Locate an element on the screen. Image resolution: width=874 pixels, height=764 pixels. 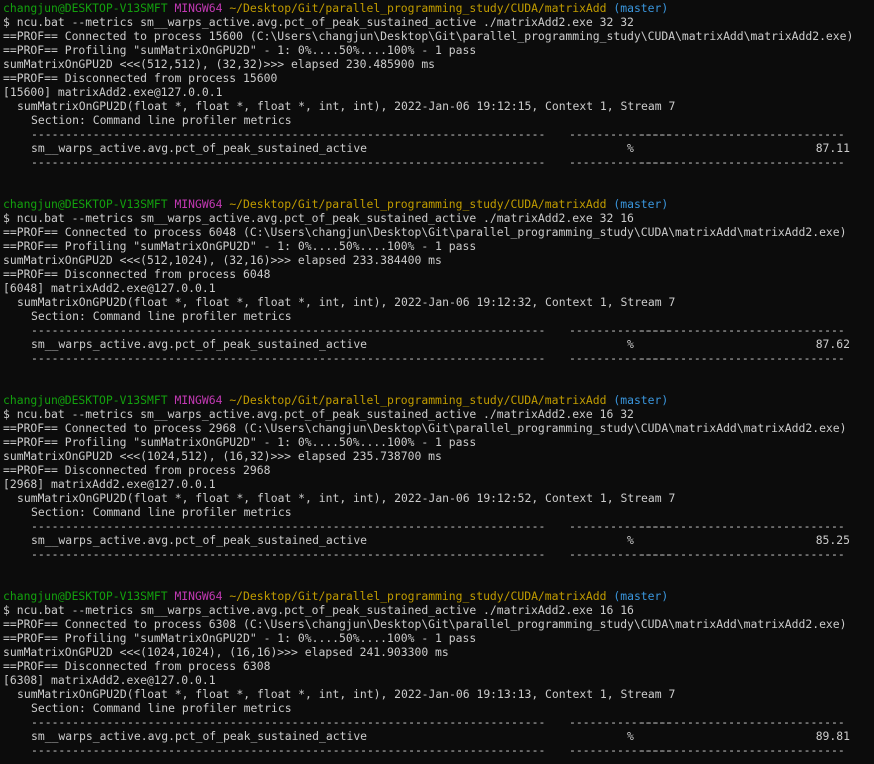
metric-value: 87.11 is located at coordinates (832, 148).